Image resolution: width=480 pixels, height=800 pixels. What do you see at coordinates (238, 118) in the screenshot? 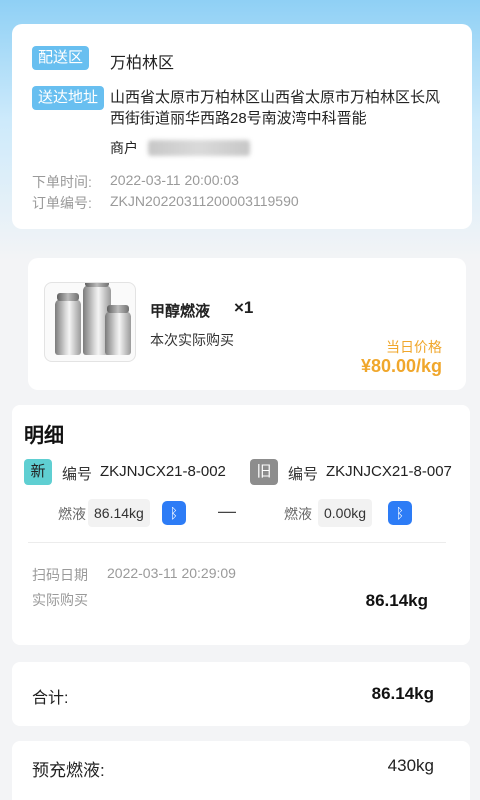
I see `delivery-address-line2: 西街街道丽华西路28号南波湾中科晋能` at bounding box center [238, 118].